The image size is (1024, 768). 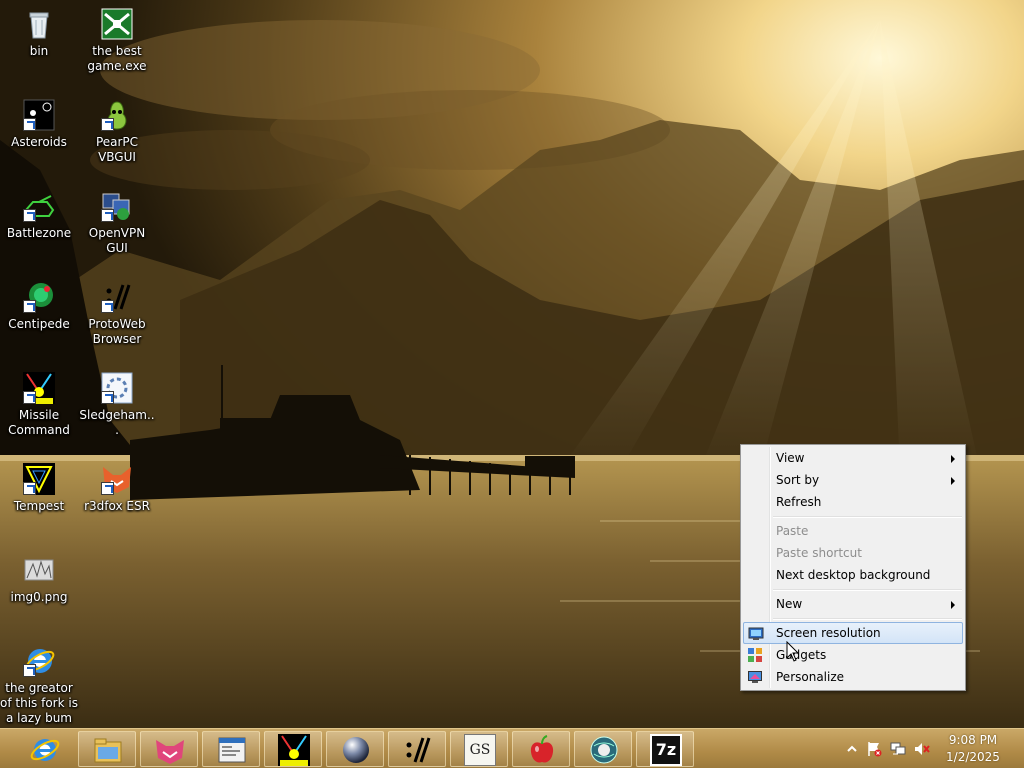 What do you see at coordinates (39, 297) in the screenshot?
I see `centipede-icon` at bounding box center [39, 297].